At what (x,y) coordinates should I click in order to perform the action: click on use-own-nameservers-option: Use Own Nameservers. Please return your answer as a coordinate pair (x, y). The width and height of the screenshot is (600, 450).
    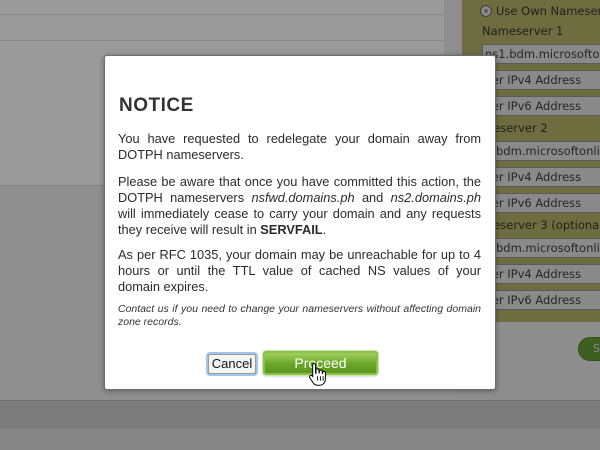
    Looking at the image, I should click on (540, 11).